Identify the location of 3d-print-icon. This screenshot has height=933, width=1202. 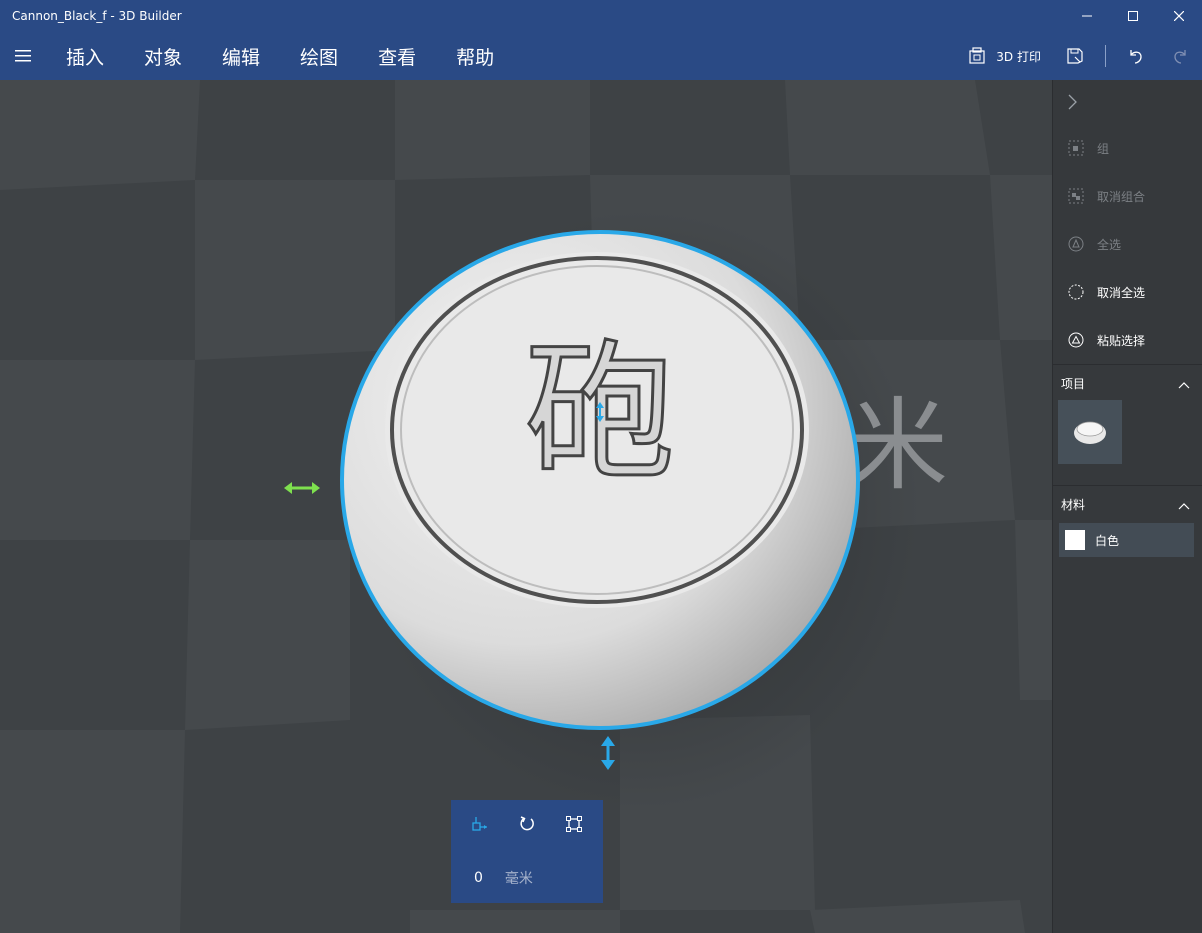
(977, 55).